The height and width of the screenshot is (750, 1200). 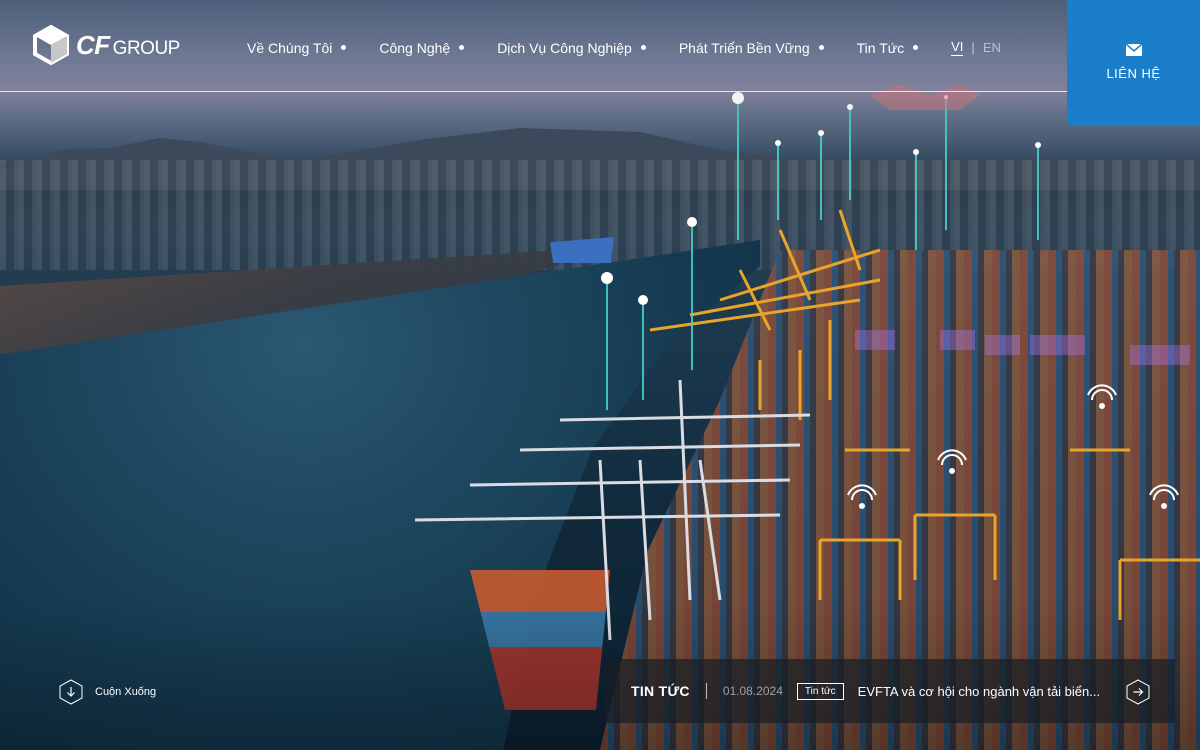 What do you see at coordinates (992, 47) in the screenshot?
I see `lang-en-link: EN` at bounding box center [992, 47].